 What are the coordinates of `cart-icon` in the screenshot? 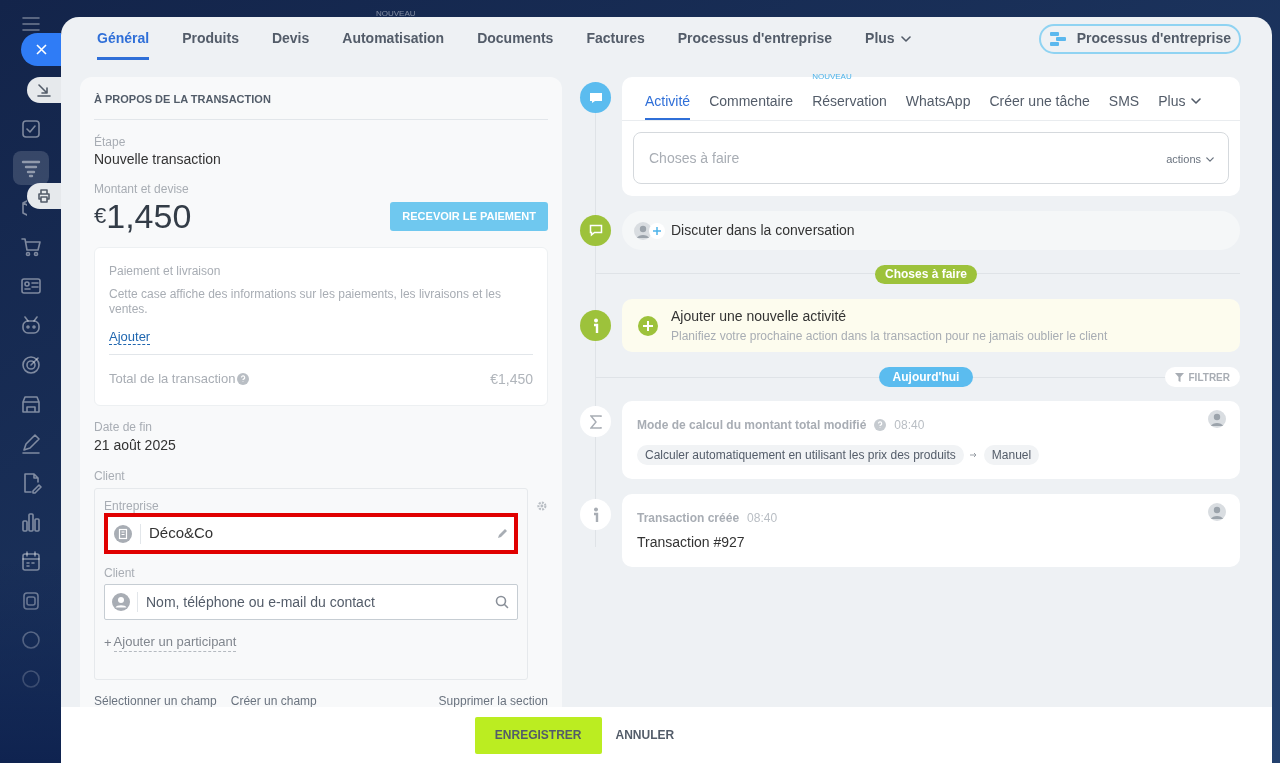 It's located at (30, 246).